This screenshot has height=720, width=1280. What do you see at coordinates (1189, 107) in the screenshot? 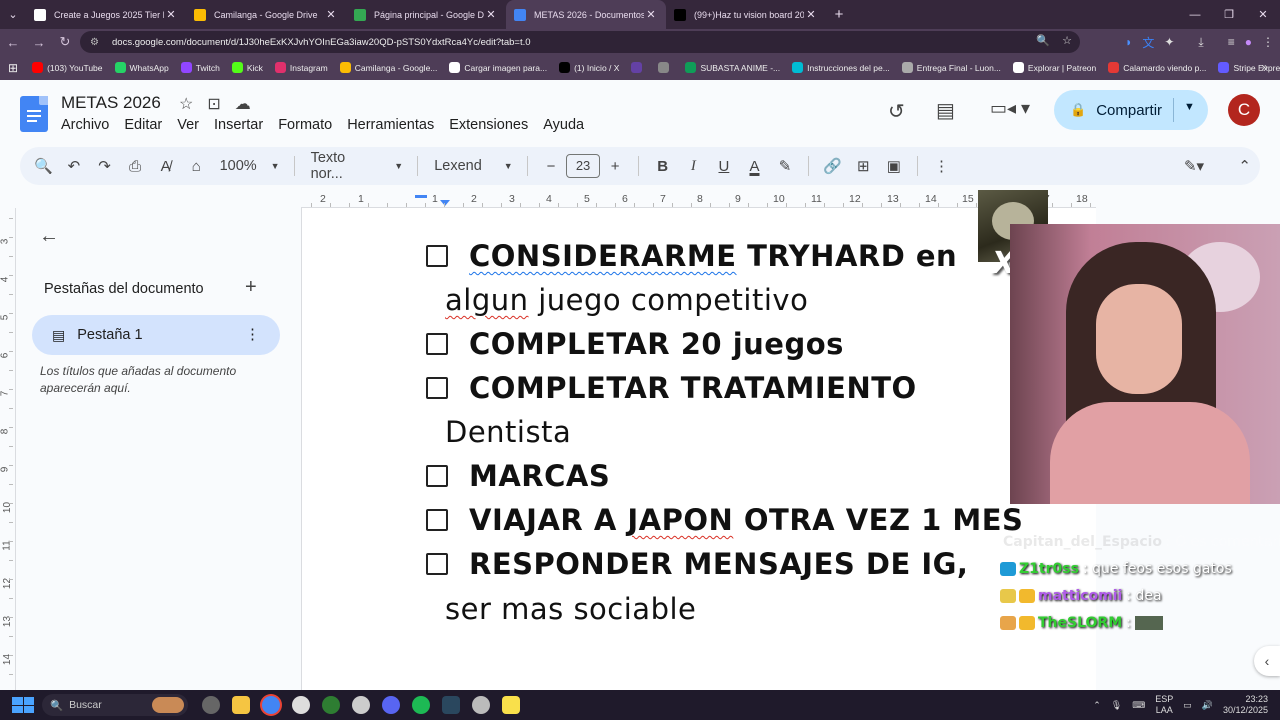
I see `share-dropdown-icon: ▼` at bounding box center [1189, 107].